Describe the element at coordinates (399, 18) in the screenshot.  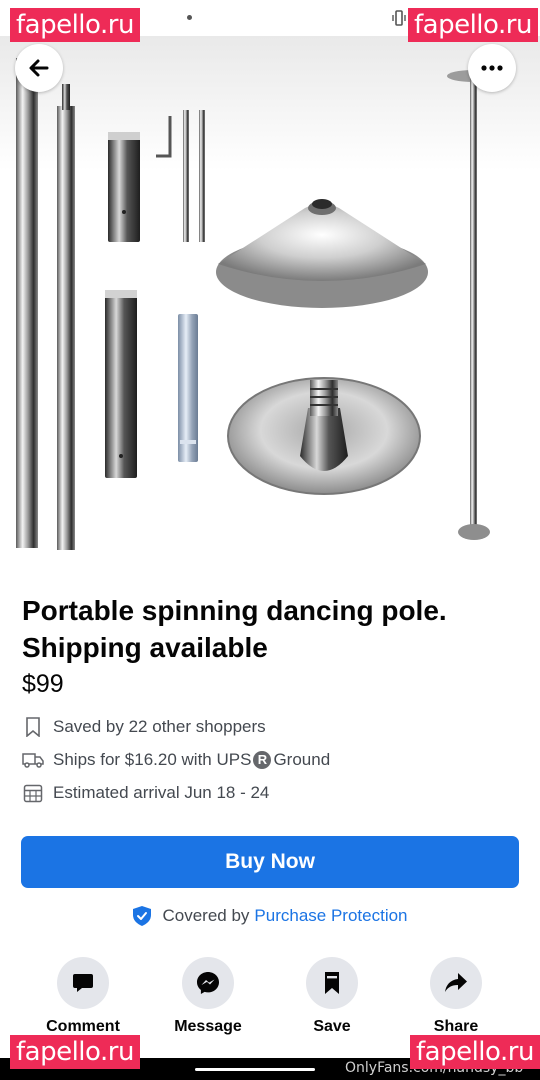
I see `vibrate-icon` at that location.